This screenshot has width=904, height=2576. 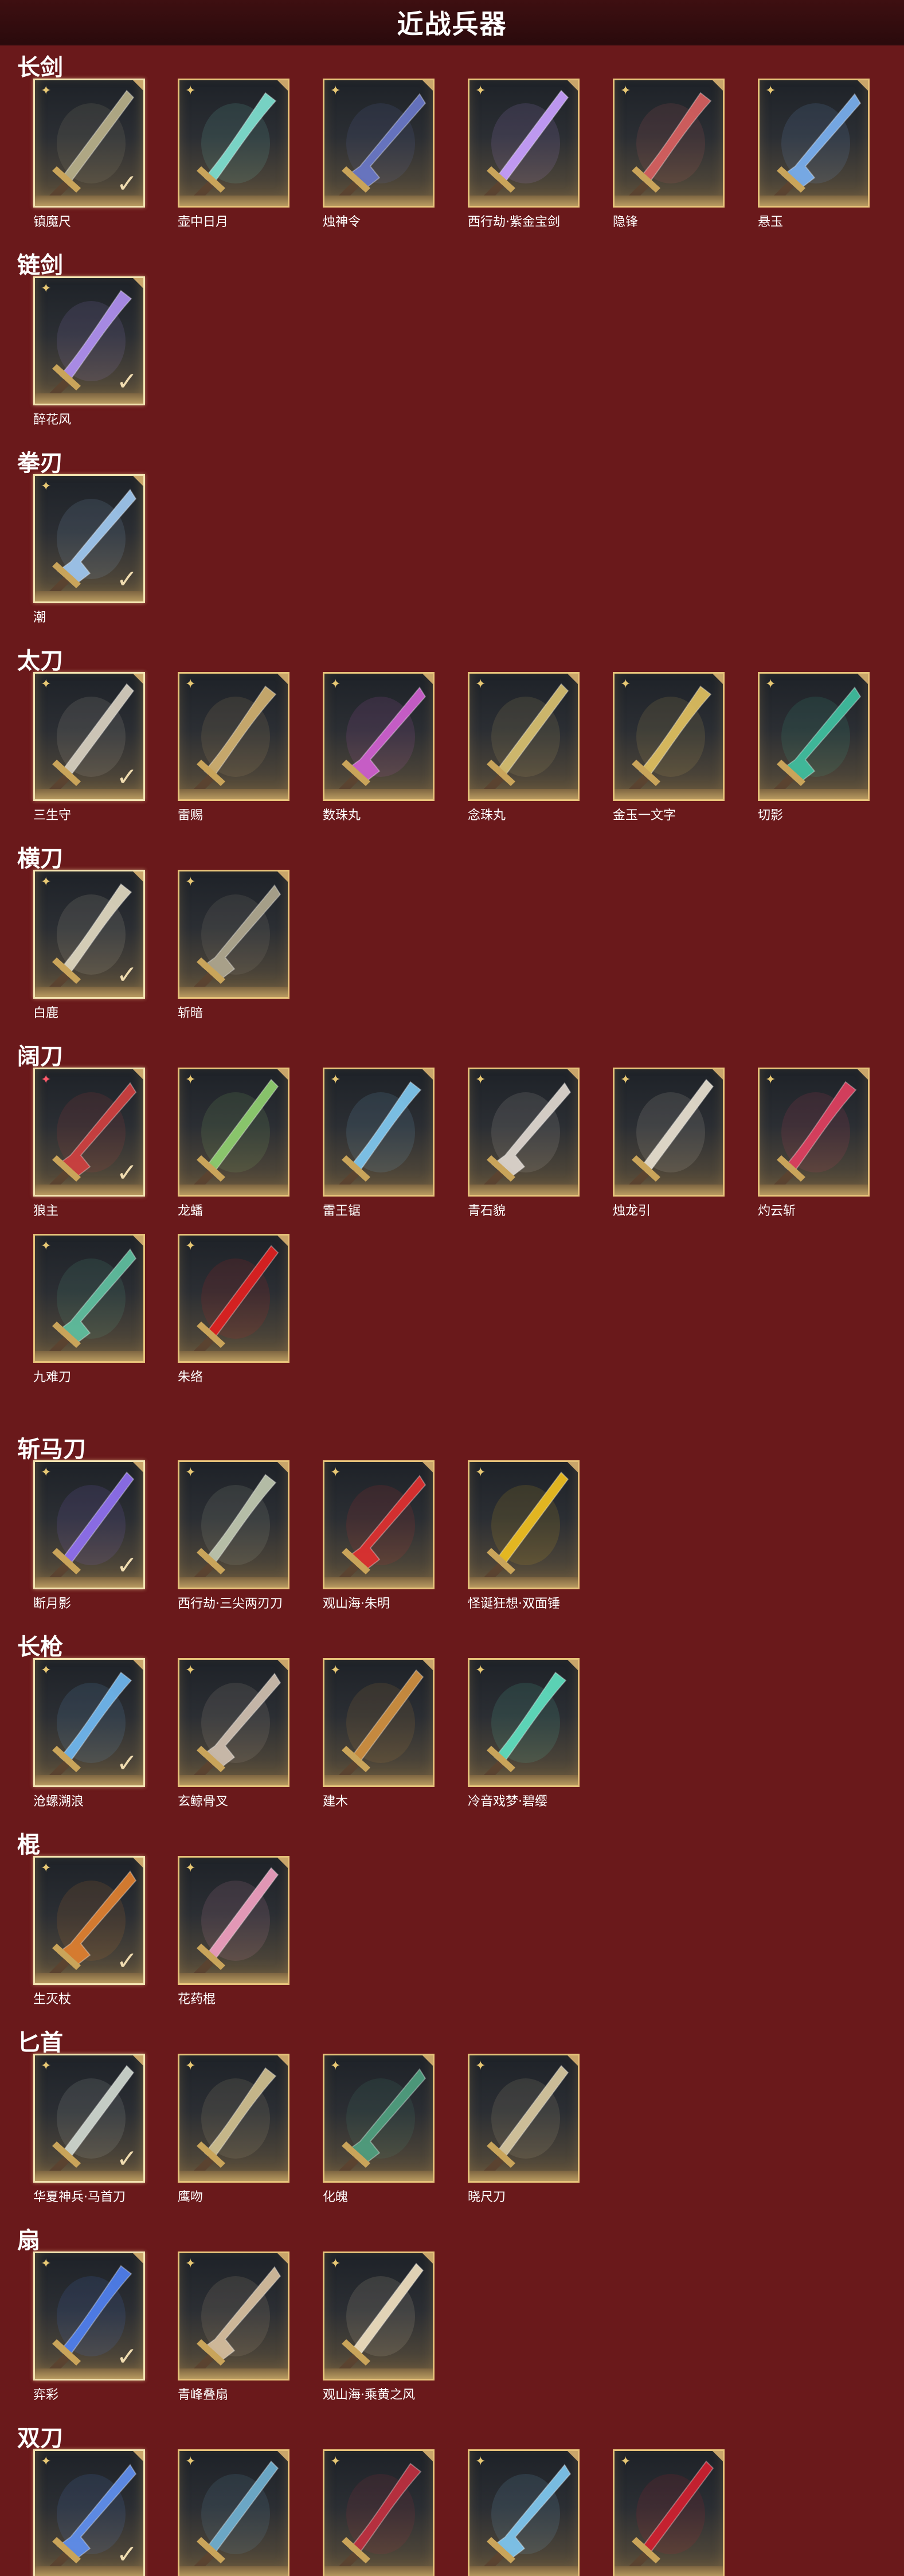 I want to click on weapon-item: ✦ 斩暗, so click(x=234, y=945).